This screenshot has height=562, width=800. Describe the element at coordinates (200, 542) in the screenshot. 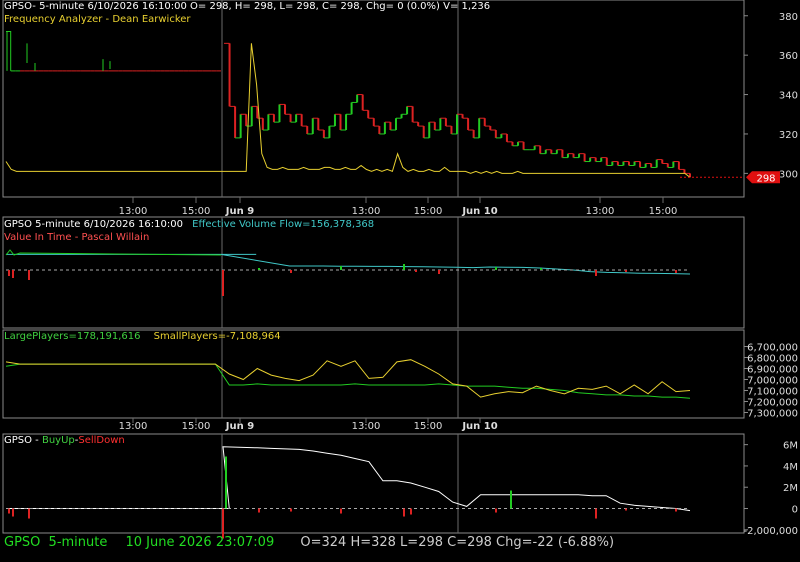

I see `status-datetime: 10 June 2026 23:07:09` at that location.